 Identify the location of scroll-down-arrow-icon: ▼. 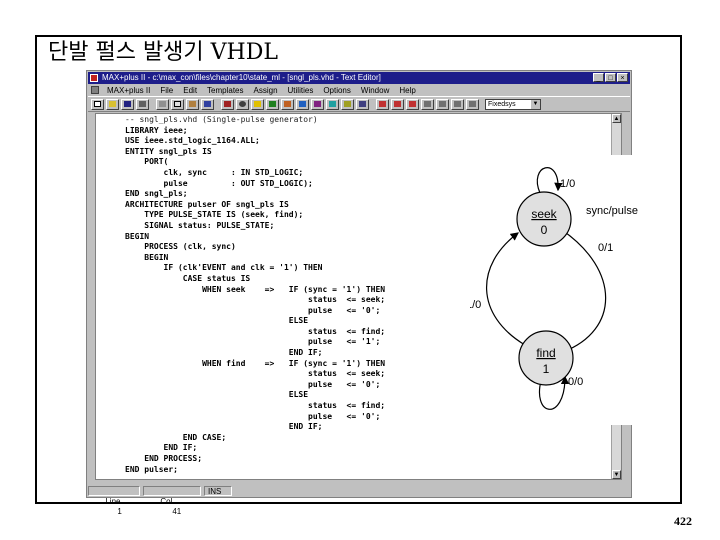
(616, 474).